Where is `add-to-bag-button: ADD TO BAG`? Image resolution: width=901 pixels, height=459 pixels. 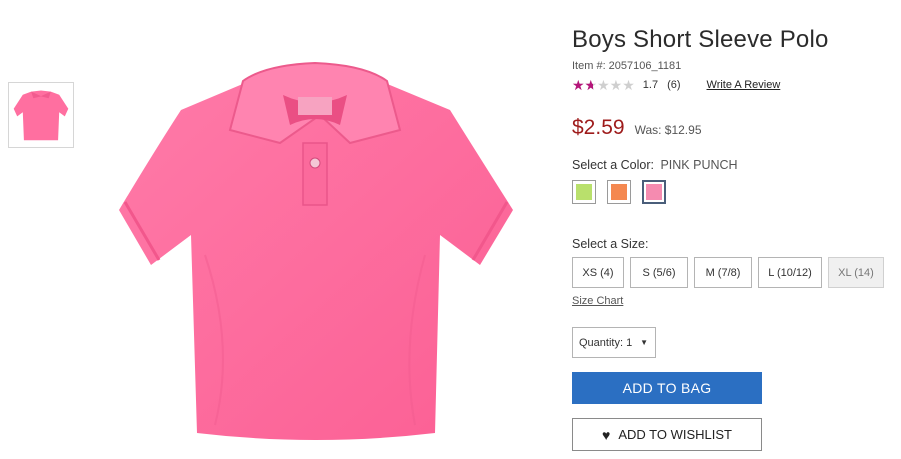
add-to-bag-button: ADD TO BAG is located at coordinates (667, 388).